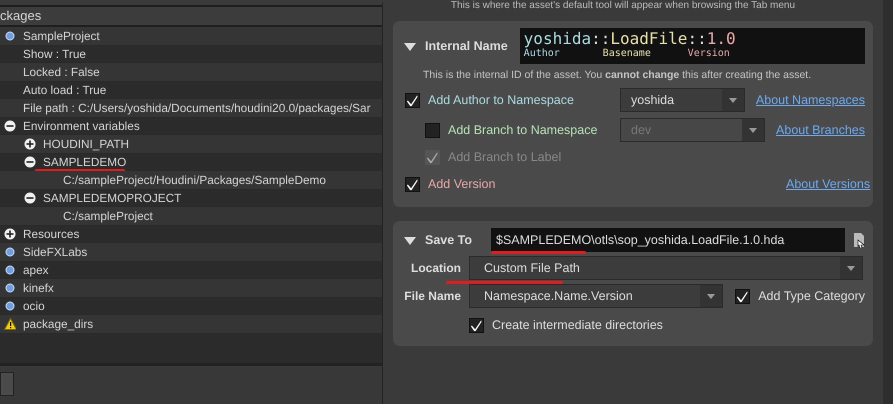  Describe the element at coordinates (36, 270) in the screenshot. I see `tree-item: apex` at that location.